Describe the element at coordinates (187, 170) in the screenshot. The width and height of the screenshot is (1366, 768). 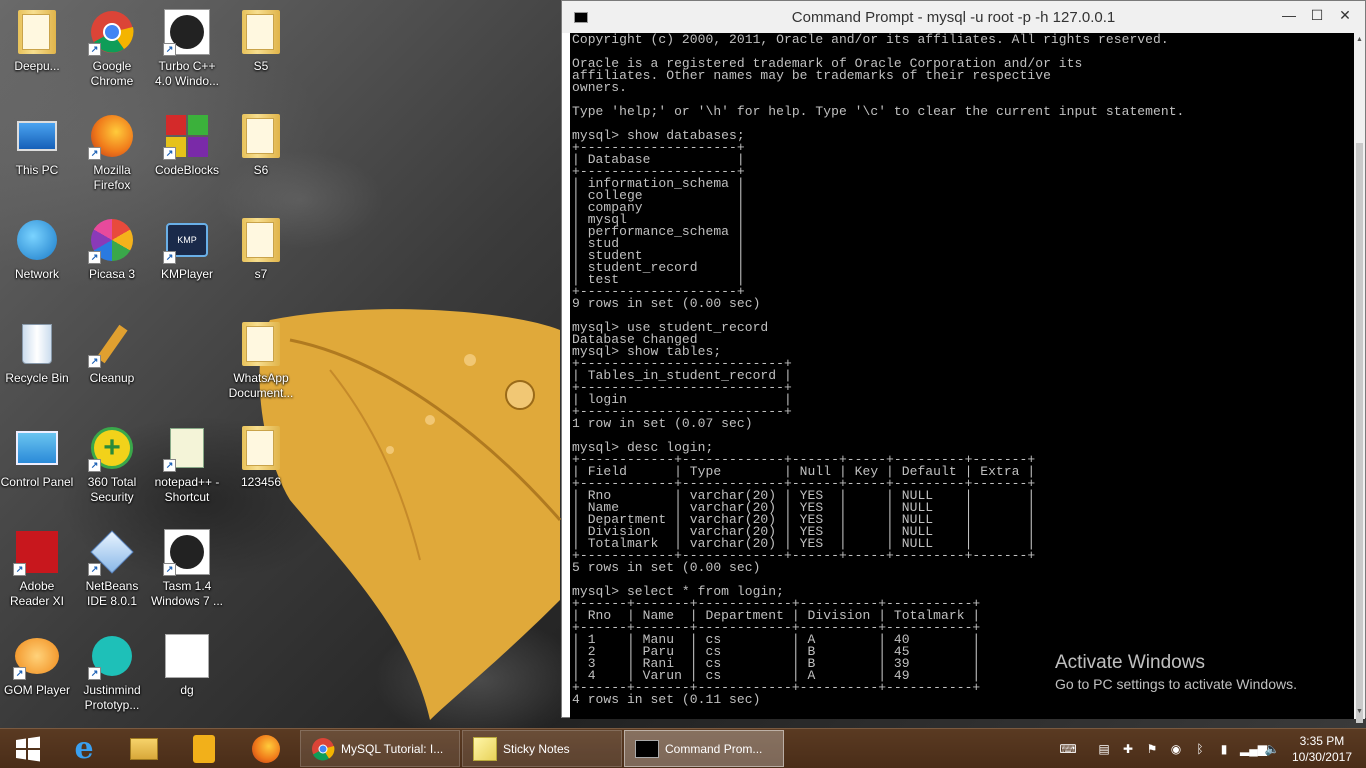
I see `desktop-icon-label: CodeBlocks` at that location.